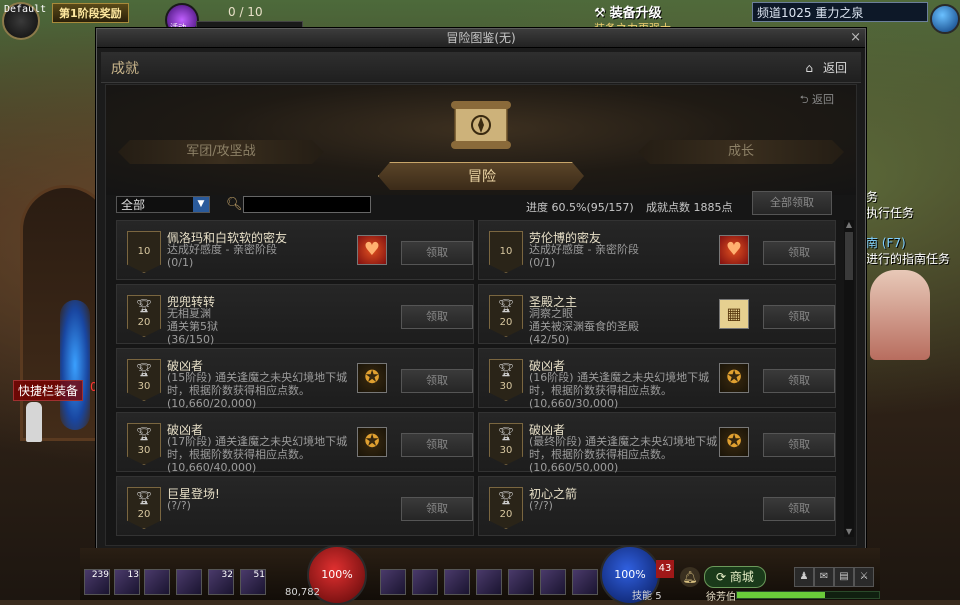 This screenshot has height=605, width=960. I want to click on equip-upgrade-notice: ⚒ 装备升级, so click(628, 11).